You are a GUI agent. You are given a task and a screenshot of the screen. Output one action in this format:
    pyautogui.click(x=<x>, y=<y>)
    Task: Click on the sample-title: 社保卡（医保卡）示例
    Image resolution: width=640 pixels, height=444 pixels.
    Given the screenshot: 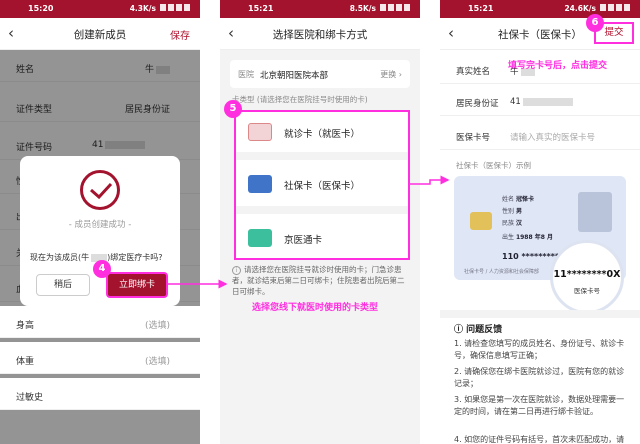 What is the action you would take?
    pyautogui.click(x=493, y=165)
    